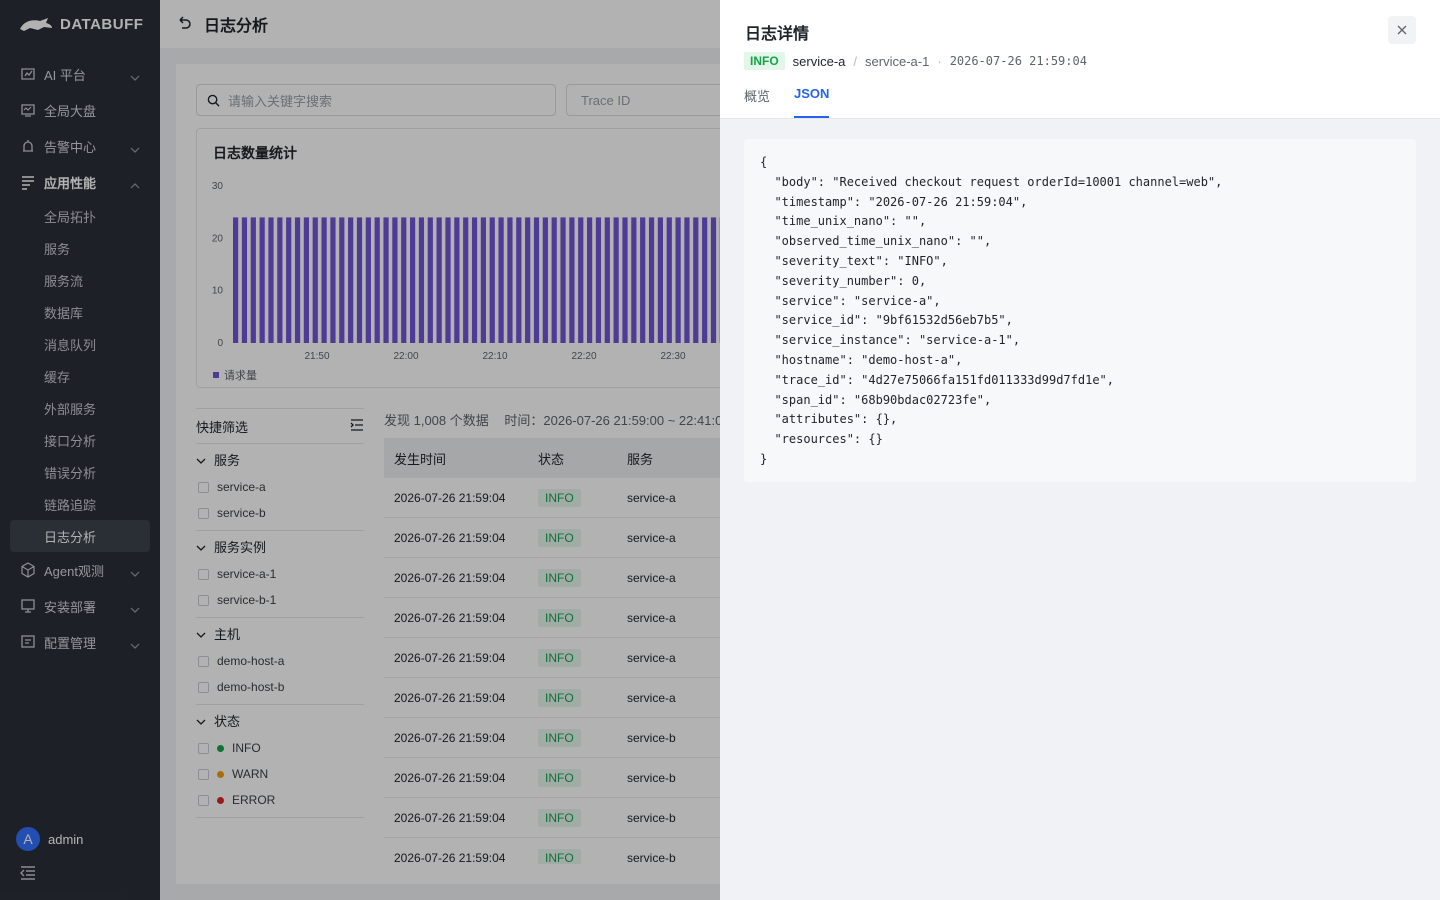 This screenshot has width=1440, height=900. What do you see at coordinates (1018, 61) in the screenshot?
I see `meta-timestamp: 2026-07-26 21:59:04` at bounding box center [1018, 61].